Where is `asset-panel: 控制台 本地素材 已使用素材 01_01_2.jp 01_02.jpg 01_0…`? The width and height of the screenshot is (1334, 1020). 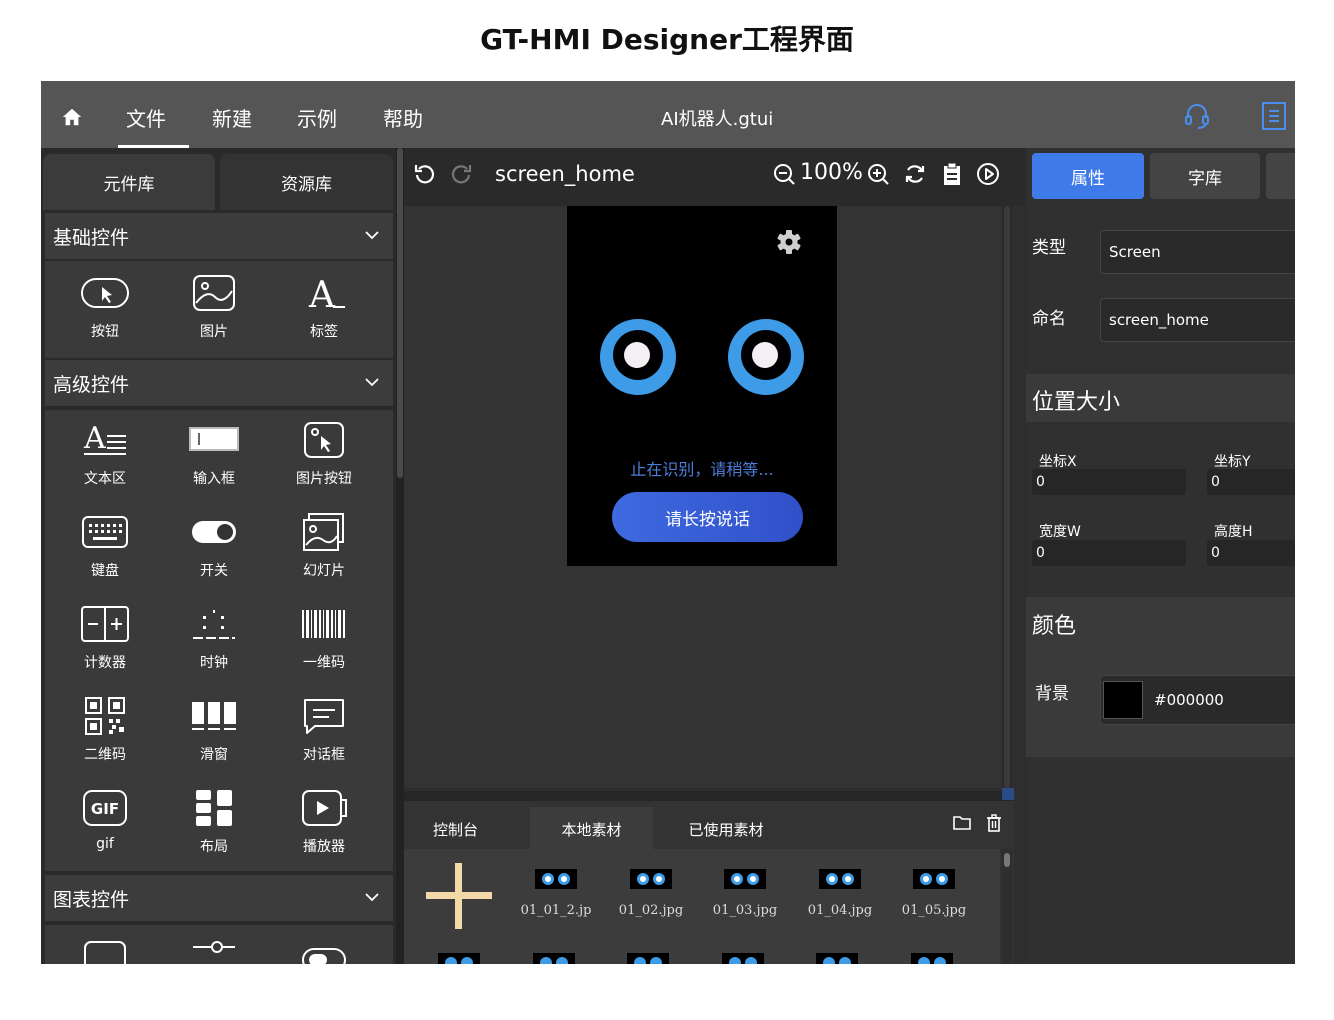 asset-panel: 控制台 本地素材 已使用素材 01_01_2.jp 01_02.jpg 01_0… is located at coordinates (709, 882).